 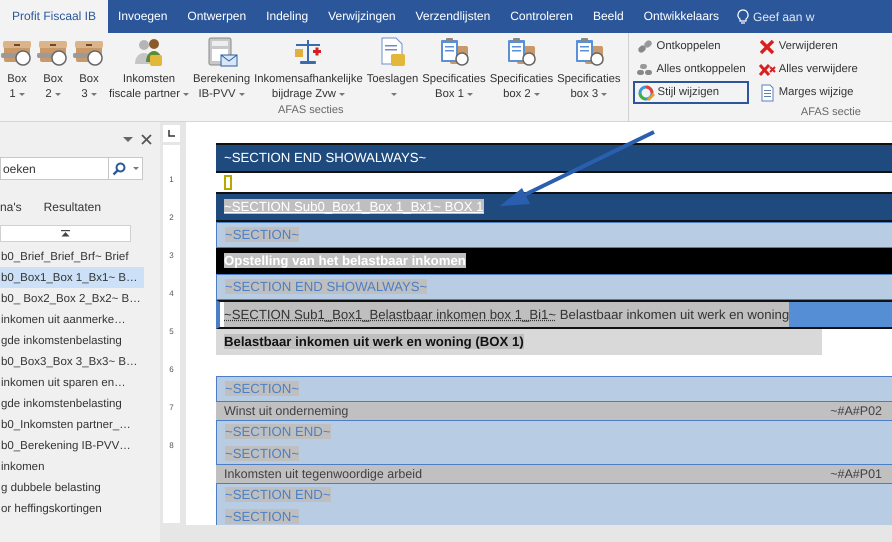 I want to click on ruler-number: 5, so click(x=171, y=331).